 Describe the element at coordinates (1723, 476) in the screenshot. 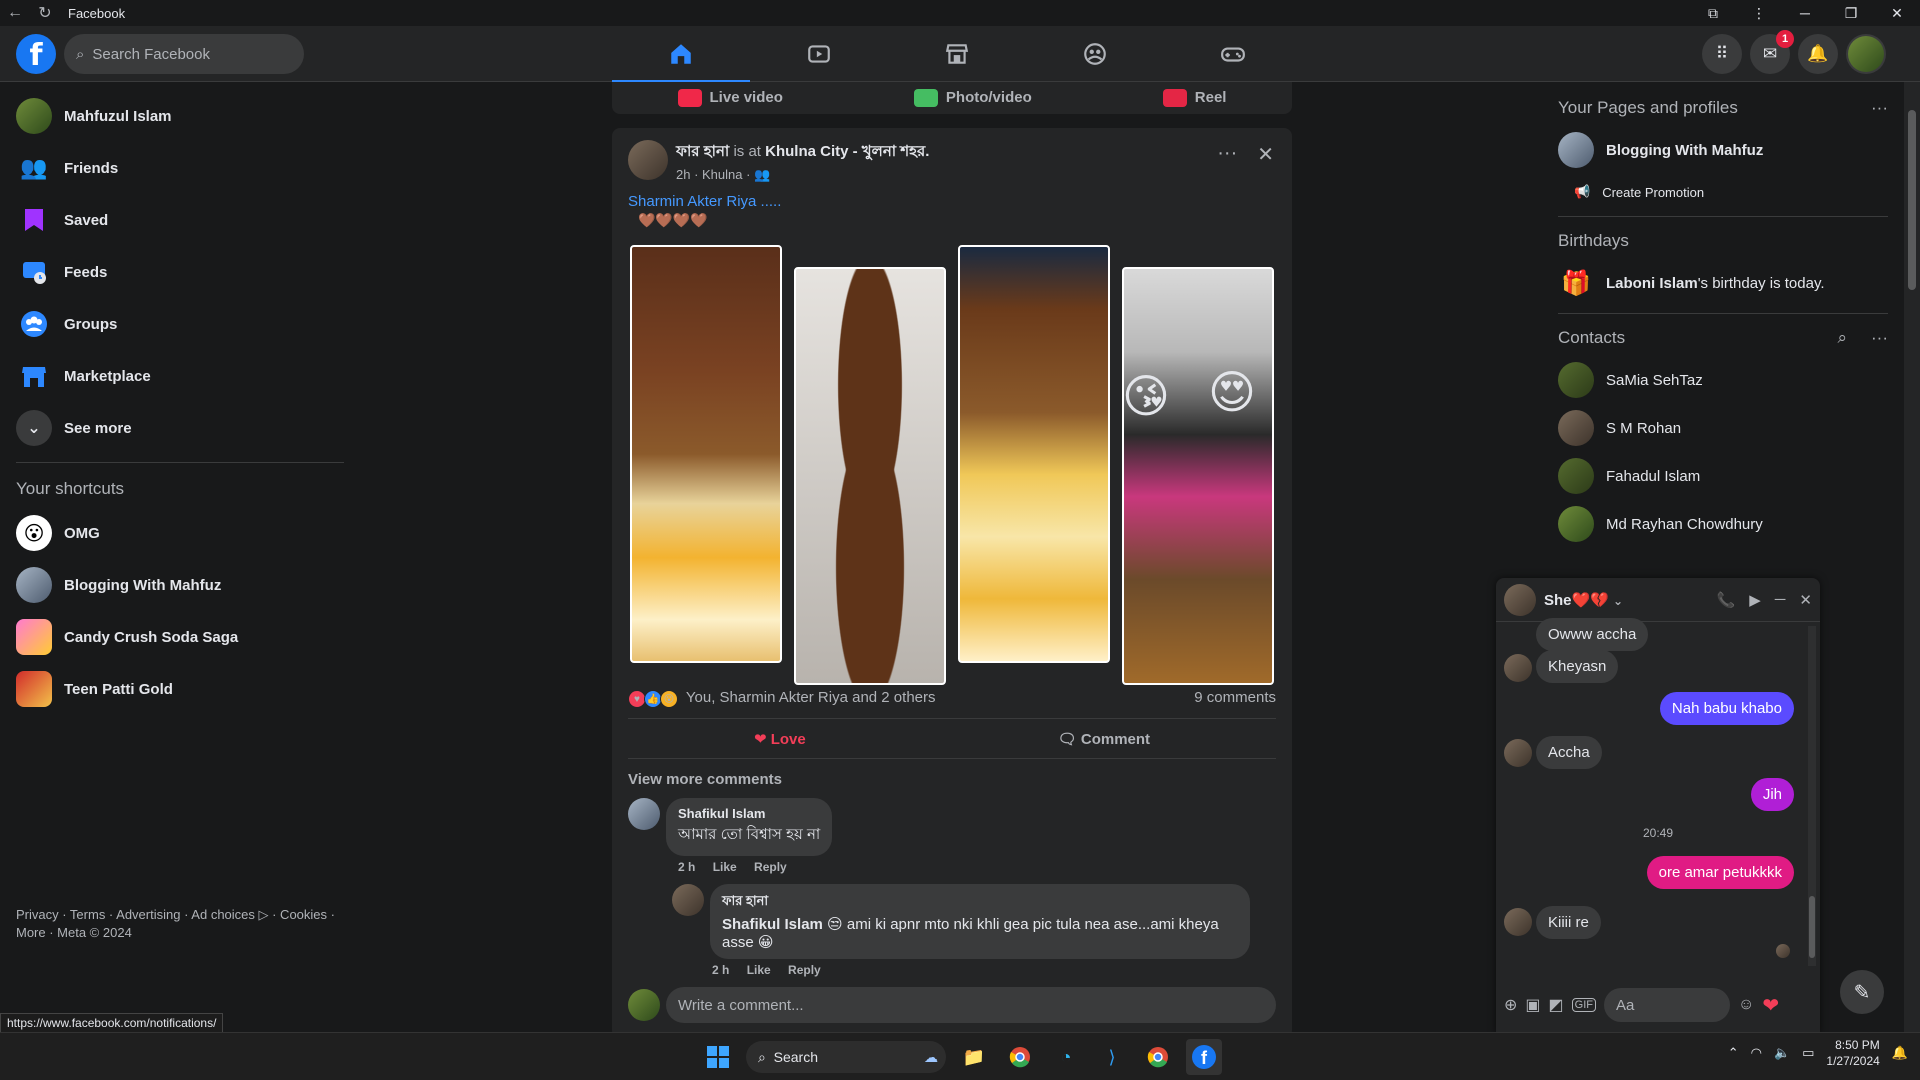

I see `contact-item: Fahadul Islam` at that location.